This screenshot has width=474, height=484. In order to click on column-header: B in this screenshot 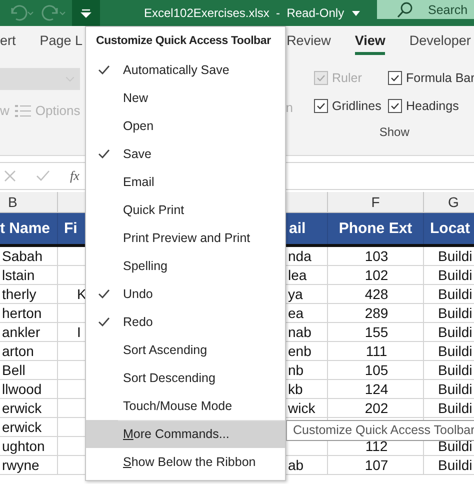, I will do `click(29, 202)`.